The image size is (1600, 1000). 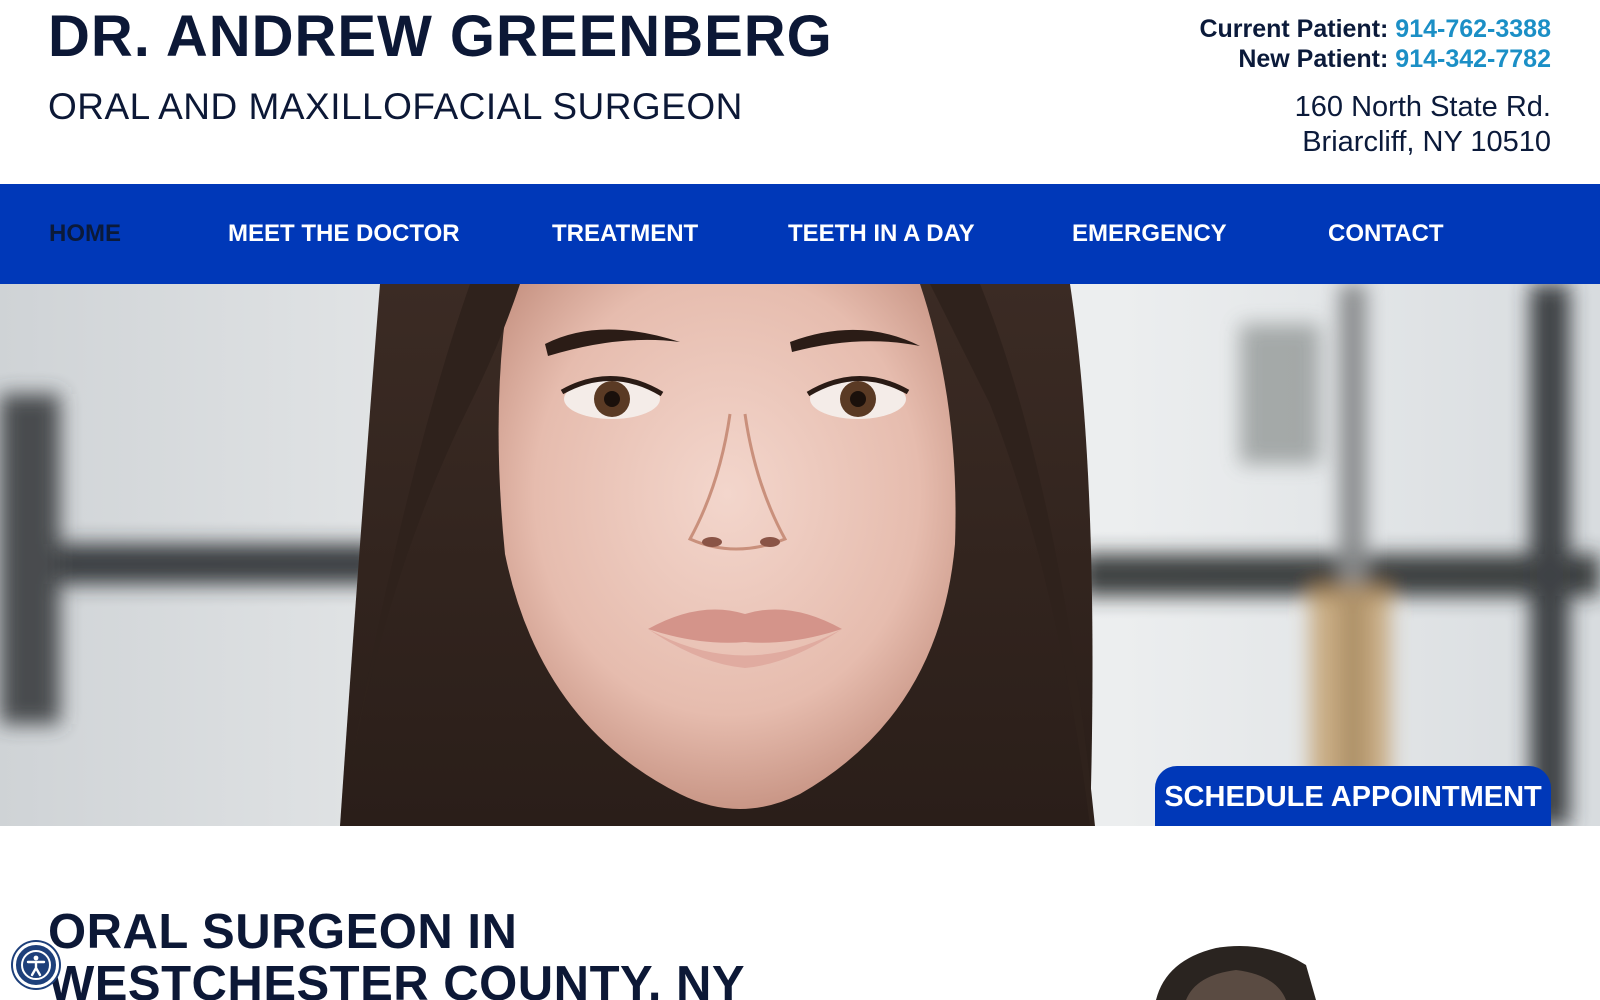 I want to click on practice-name: DR. ANDREW GREENBERG, so click(x=440, y=37).